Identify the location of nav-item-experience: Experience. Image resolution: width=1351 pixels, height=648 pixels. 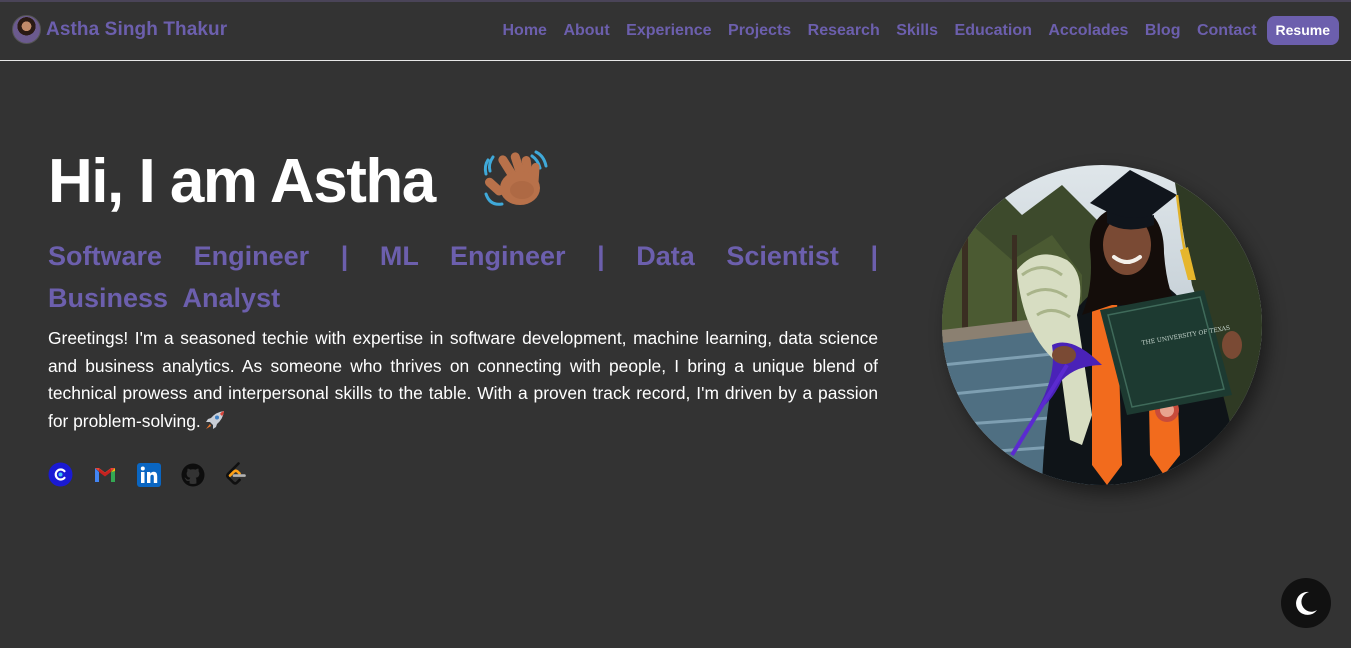
(668, 31).